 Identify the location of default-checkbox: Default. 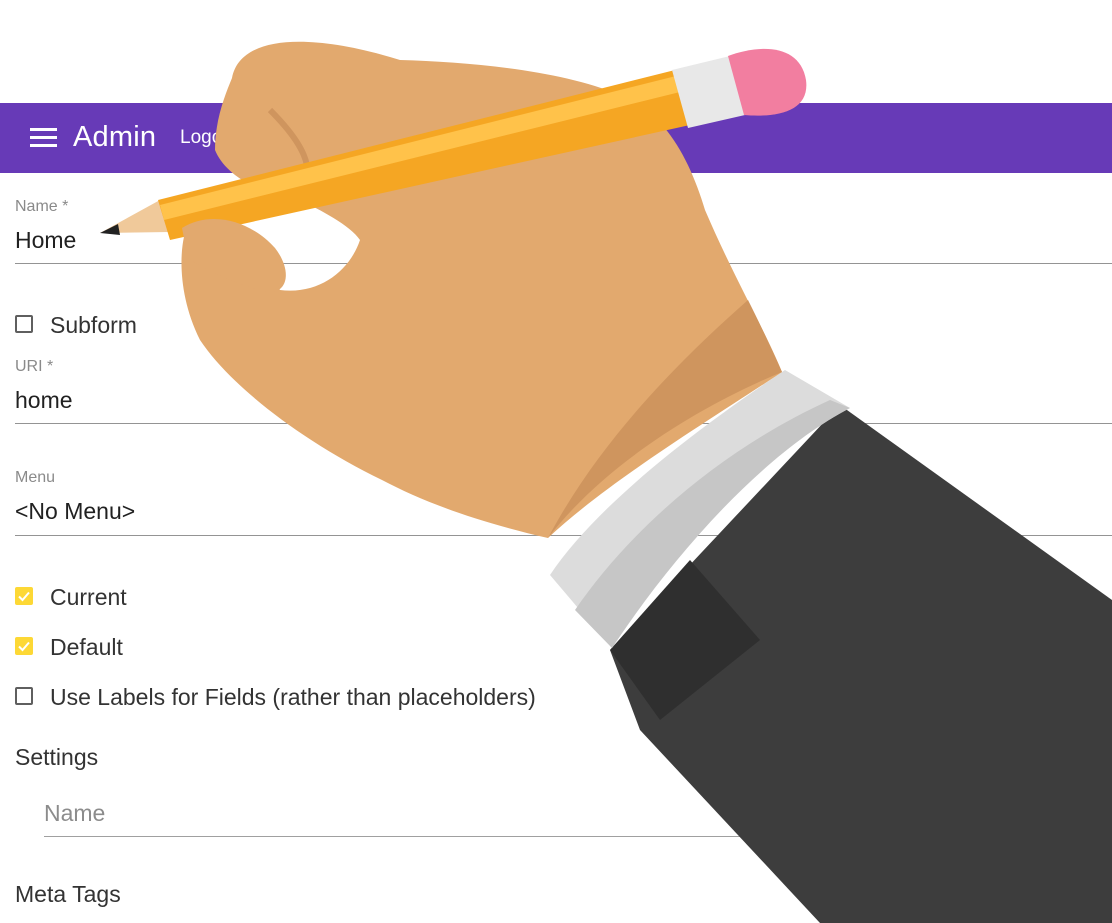
(115, 648).